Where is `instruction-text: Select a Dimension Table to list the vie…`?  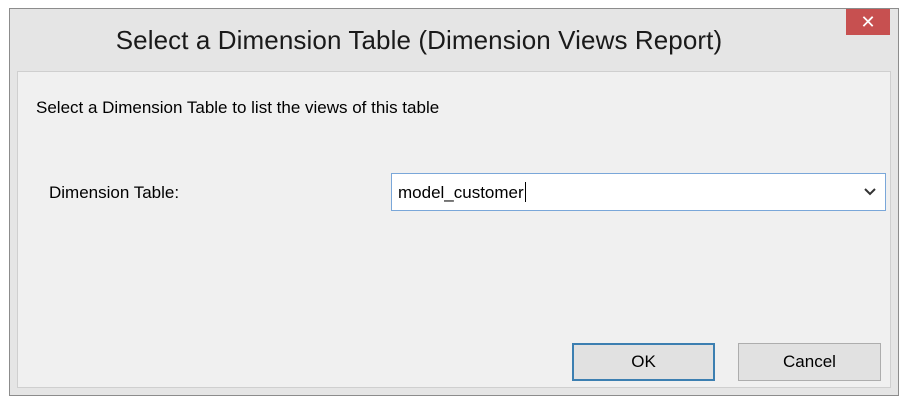
instruction-text: Select a Dimension Table to list the vie… is located at coordinates (238, 107).